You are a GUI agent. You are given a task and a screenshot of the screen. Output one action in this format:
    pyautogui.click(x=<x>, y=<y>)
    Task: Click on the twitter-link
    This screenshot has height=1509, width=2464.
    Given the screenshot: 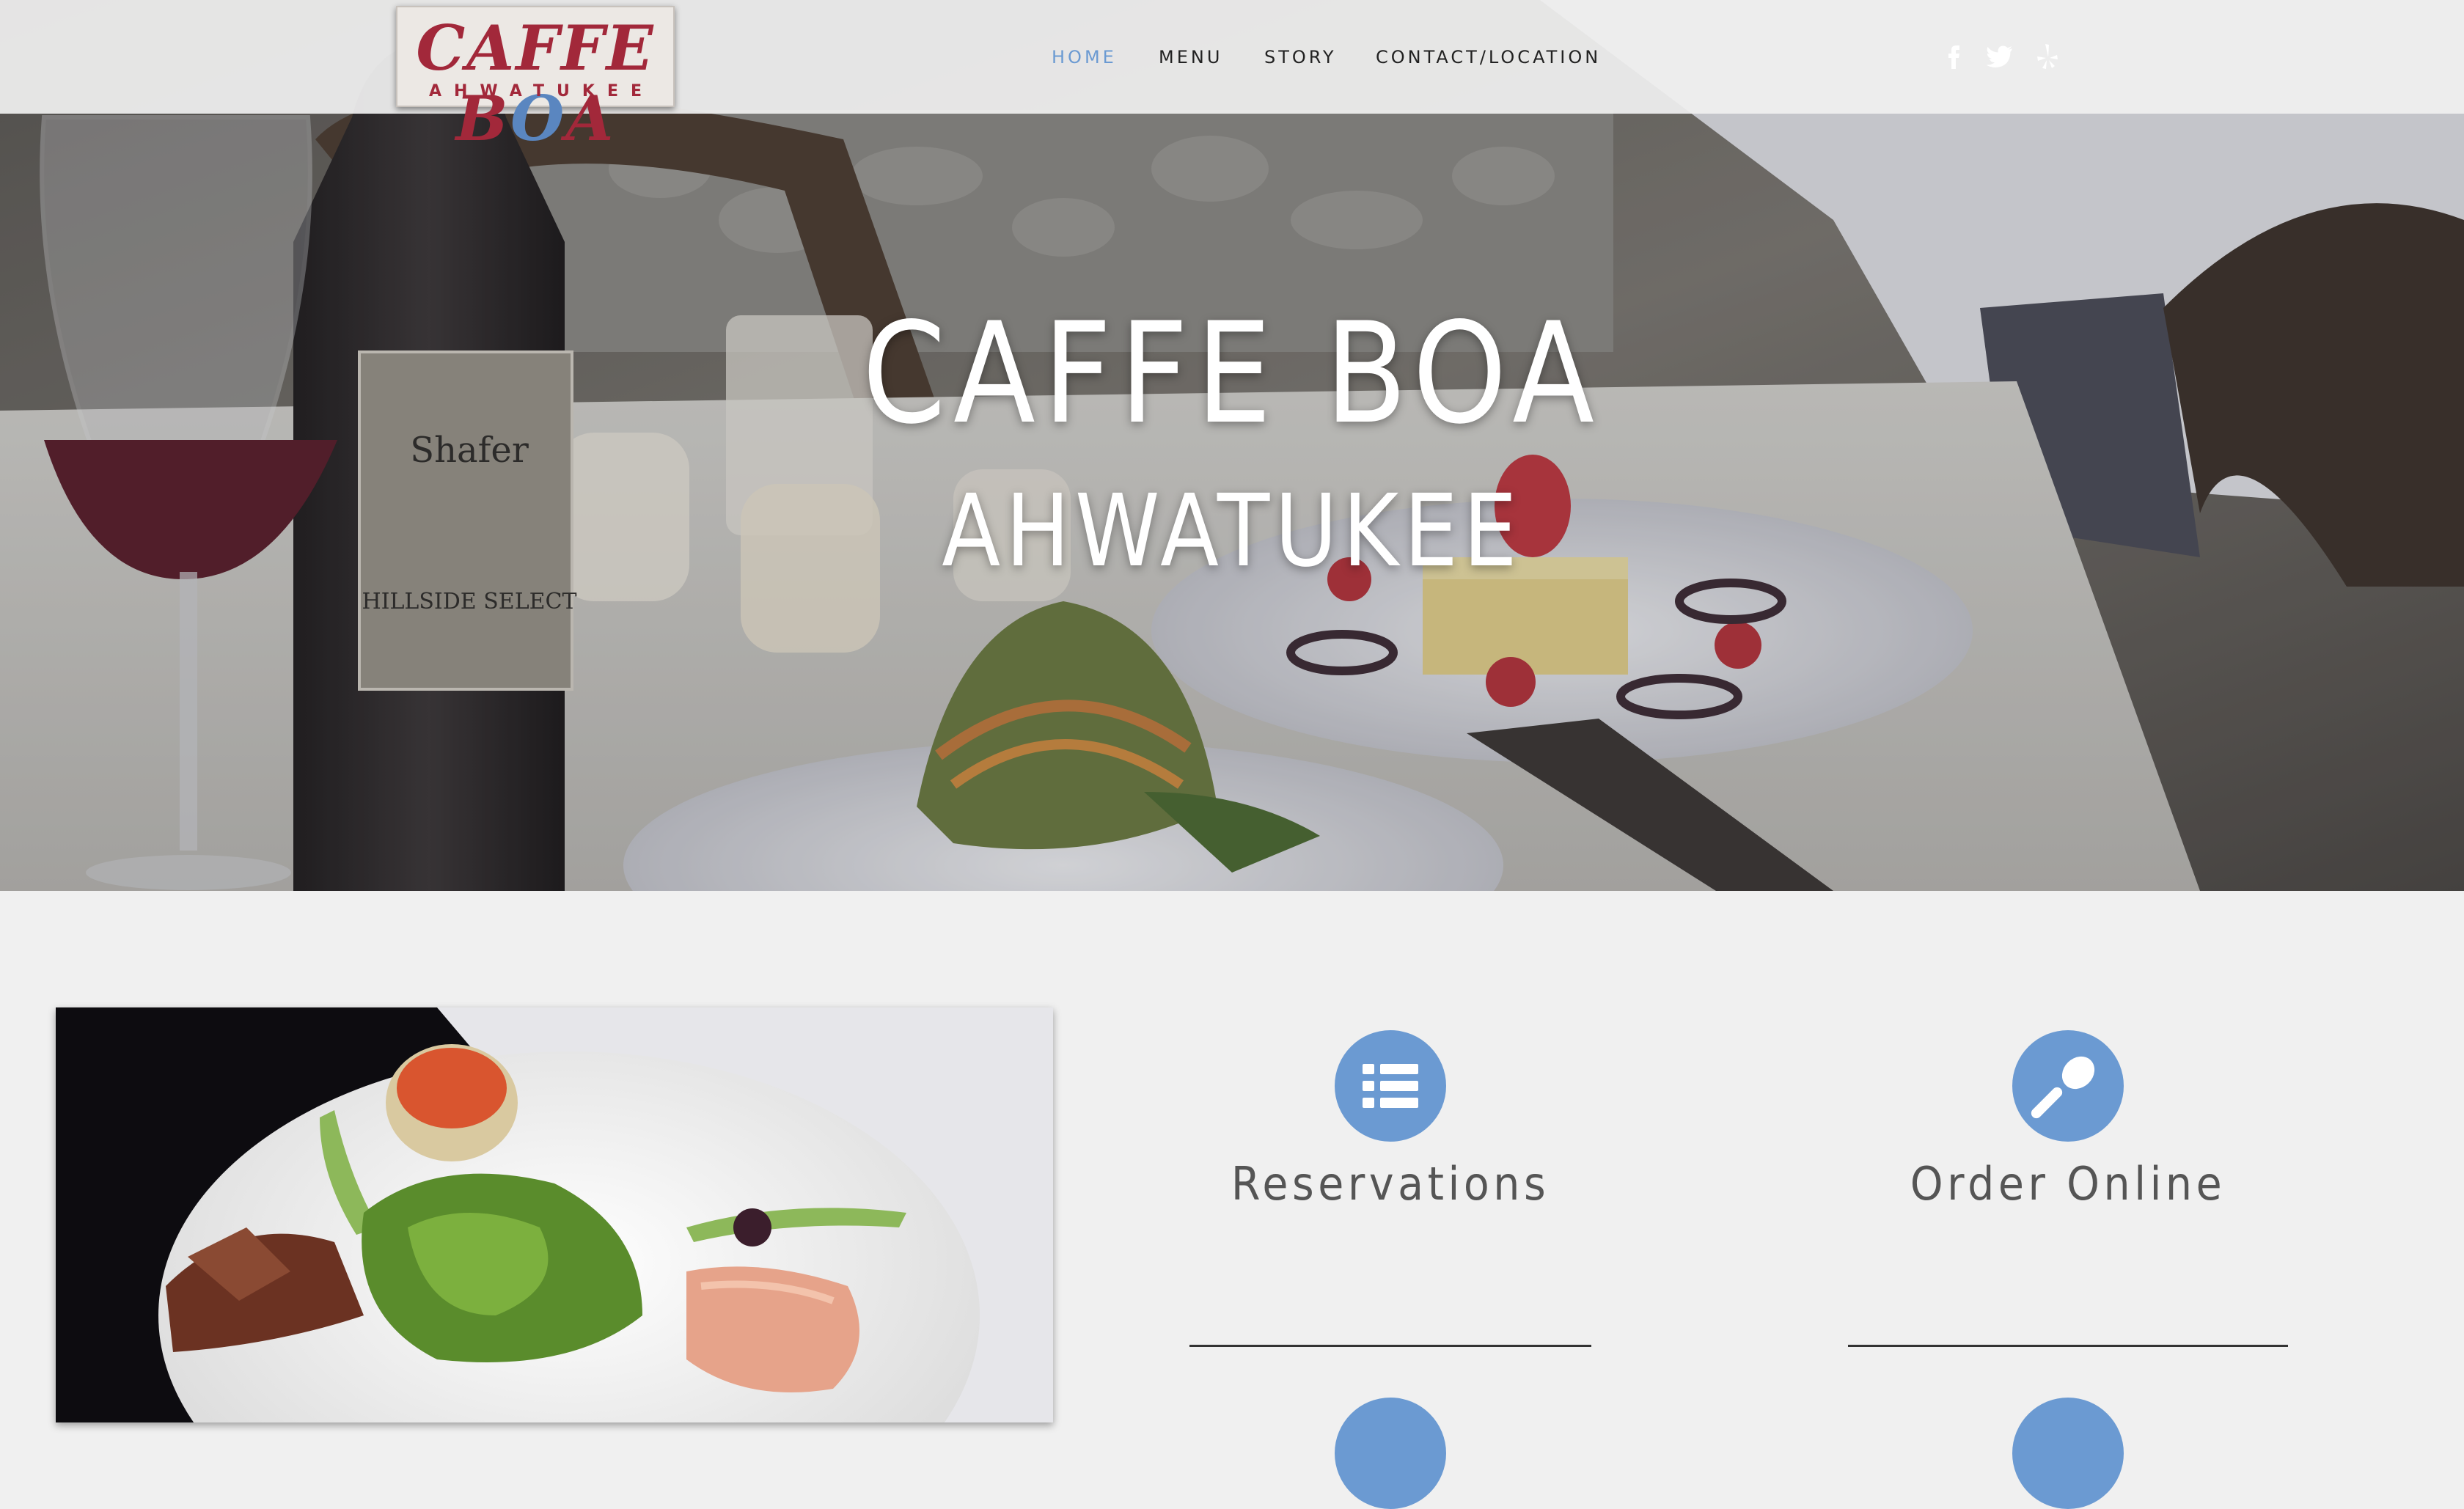 What is the action you would take?
    pyautogui.click(x=1999, y=56)
    